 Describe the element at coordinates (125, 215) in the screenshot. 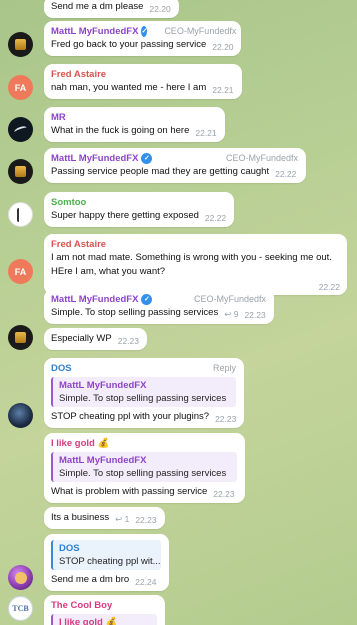

I see `message-text: Super happy there getting exposed` at that location.